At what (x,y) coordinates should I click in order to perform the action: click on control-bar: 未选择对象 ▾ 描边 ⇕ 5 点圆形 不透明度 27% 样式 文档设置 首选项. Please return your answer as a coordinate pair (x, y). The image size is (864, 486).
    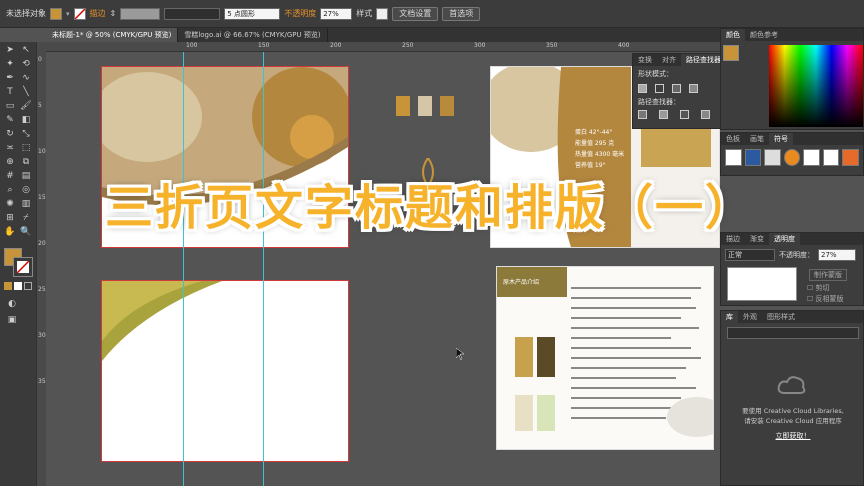
    Looking at the image, I should click on (432, 14).